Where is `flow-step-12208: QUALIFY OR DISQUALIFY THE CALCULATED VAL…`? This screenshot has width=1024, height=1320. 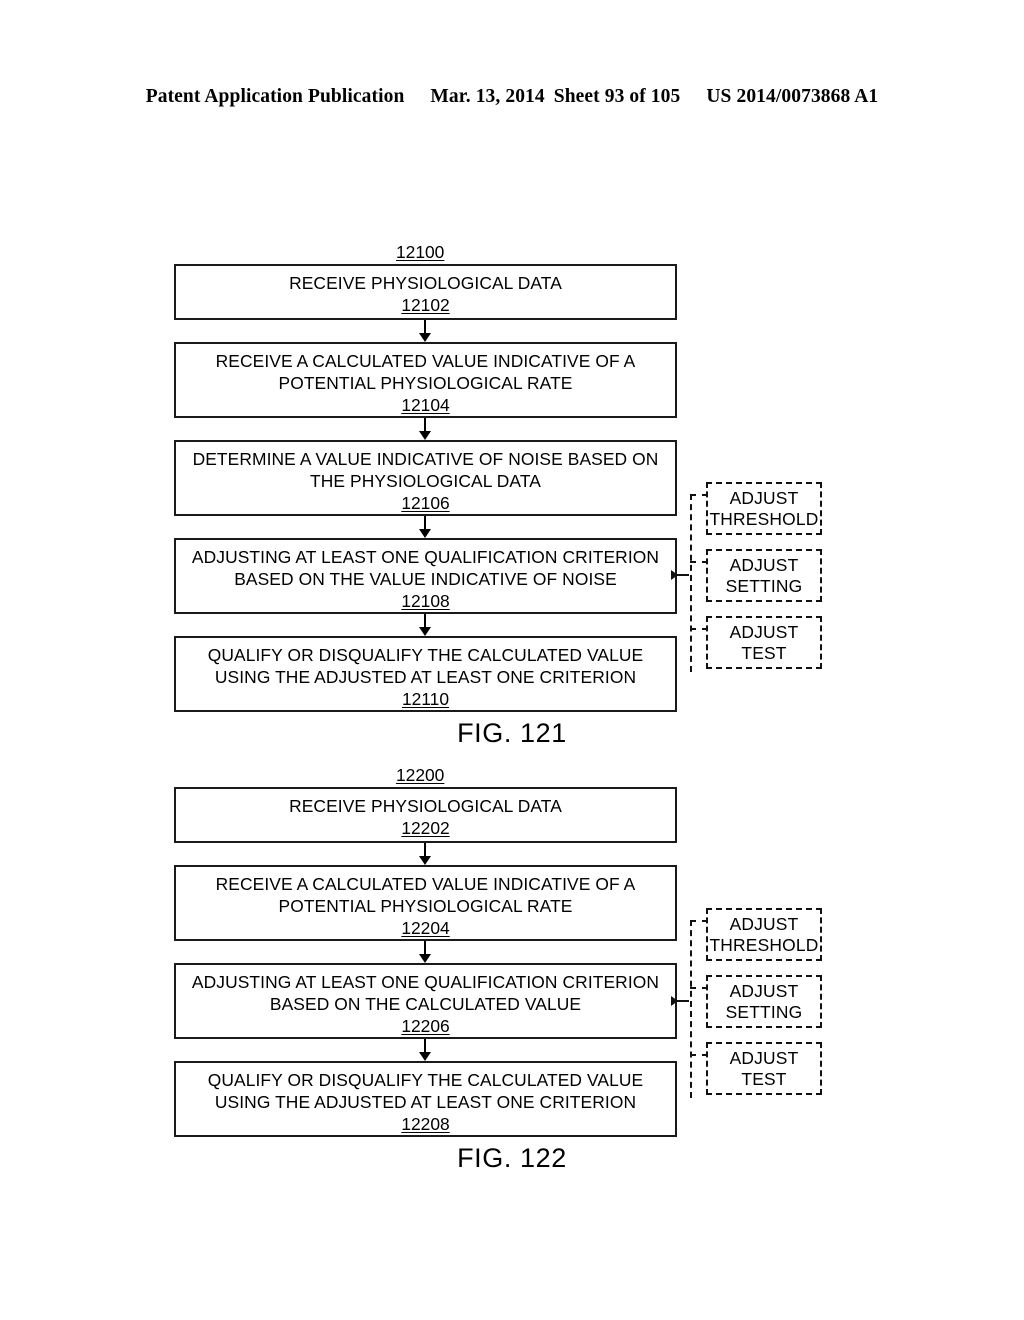 flow-step-12208: QUALIFY OR DISQUALIFY THE CALCULATED VAL… is located at coordinates (425, 1099).